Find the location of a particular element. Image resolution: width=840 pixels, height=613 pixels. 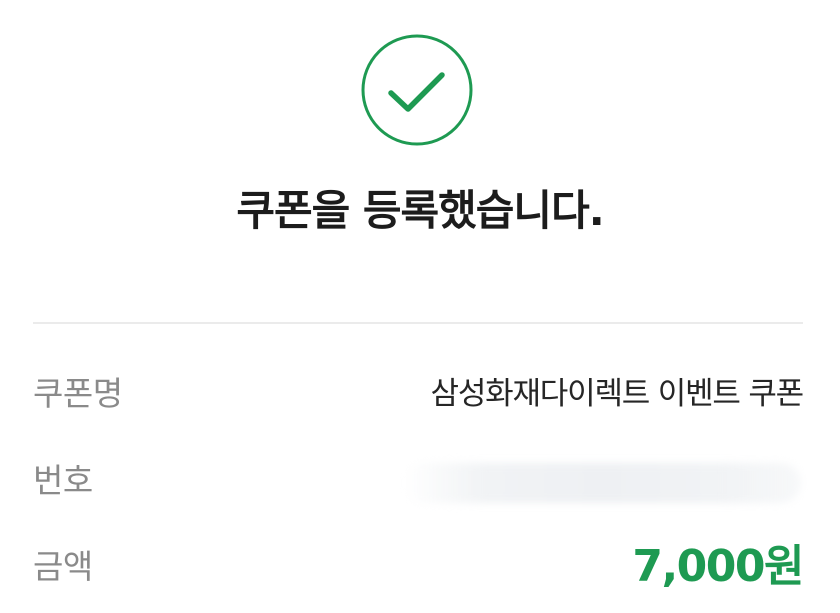

coupon-amount-value: 7,000원 is located at coordinates (718, 566).